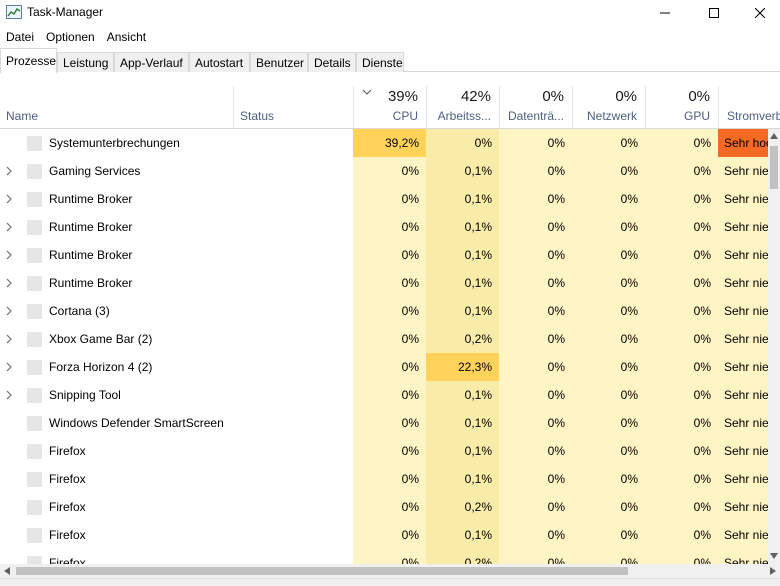 This screenshot has height=586, width=780. Describe the element at coordinates (389, 107) in the screenshot. I see `header-cpu: 39% CPU` at that location.